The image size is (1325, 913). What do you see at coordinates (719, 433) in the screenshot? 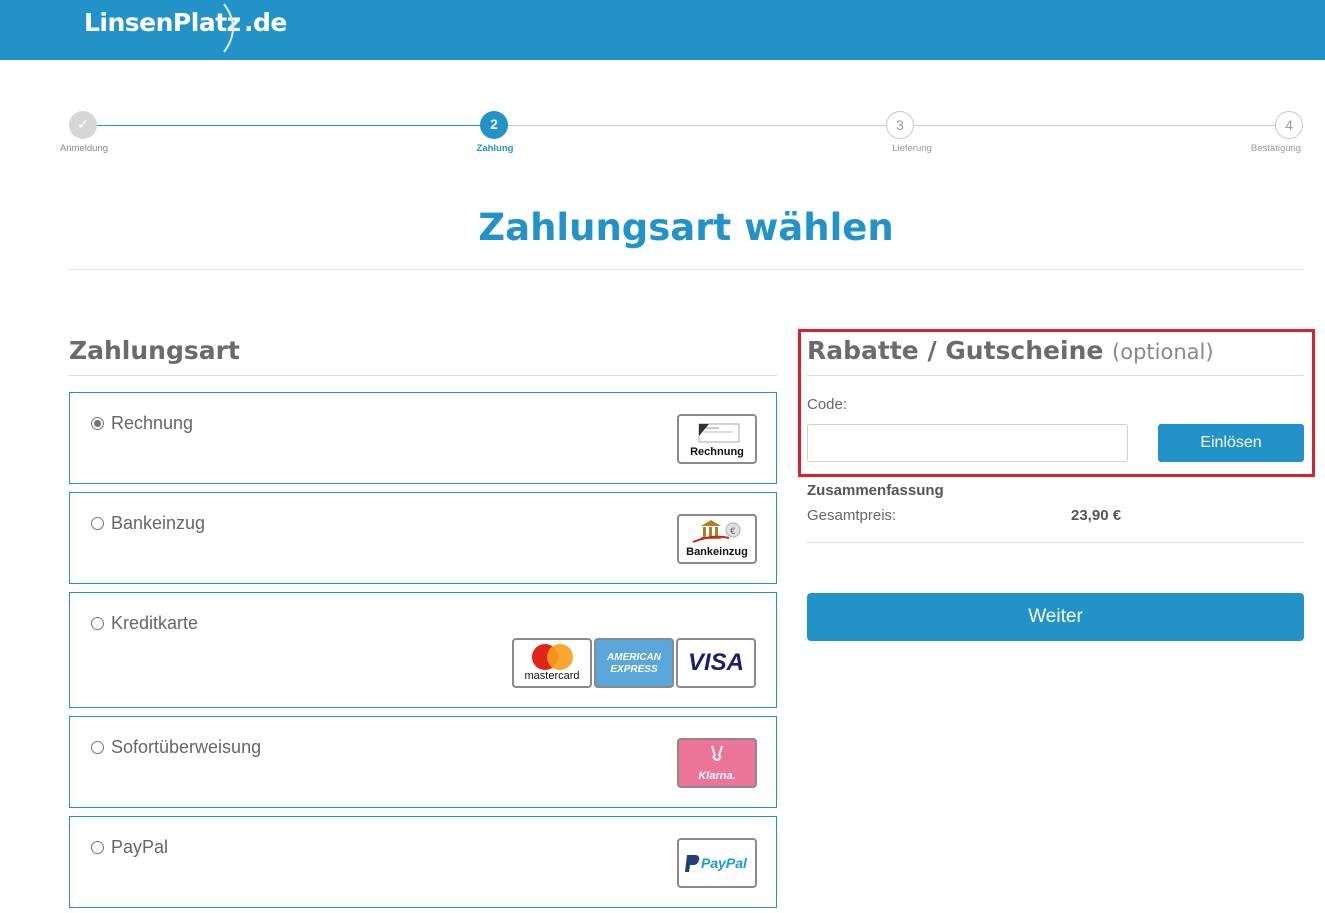
I see `invoice-document-icon` at bounding box center [719, 433].